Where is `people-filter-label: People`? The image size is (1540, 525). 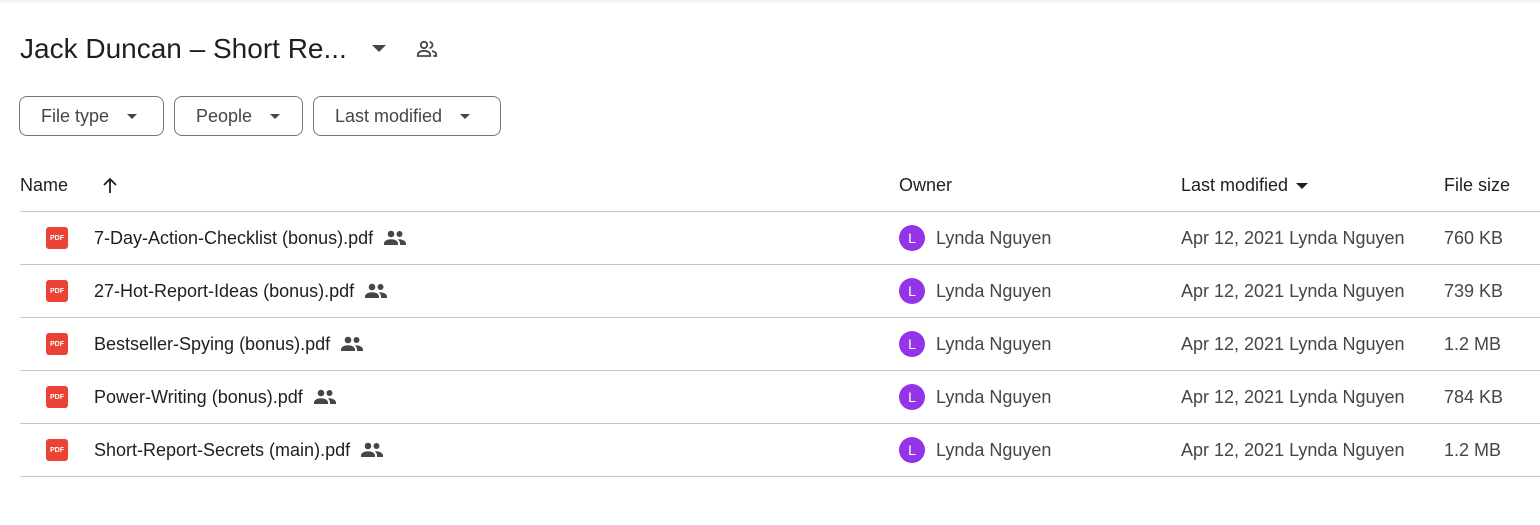
people-filter-label: People is located at coordinates (224, 115).